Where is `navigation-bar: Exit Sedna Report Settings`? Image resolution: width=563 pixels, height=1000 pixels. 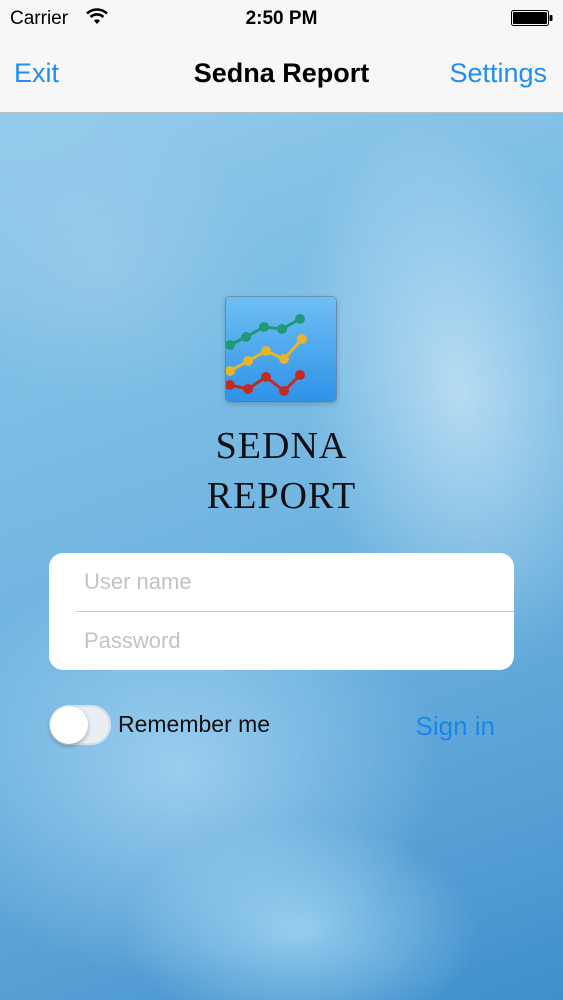
navigation-bar: Exit Sedna Report Settings is located at coordinates (281, 74).